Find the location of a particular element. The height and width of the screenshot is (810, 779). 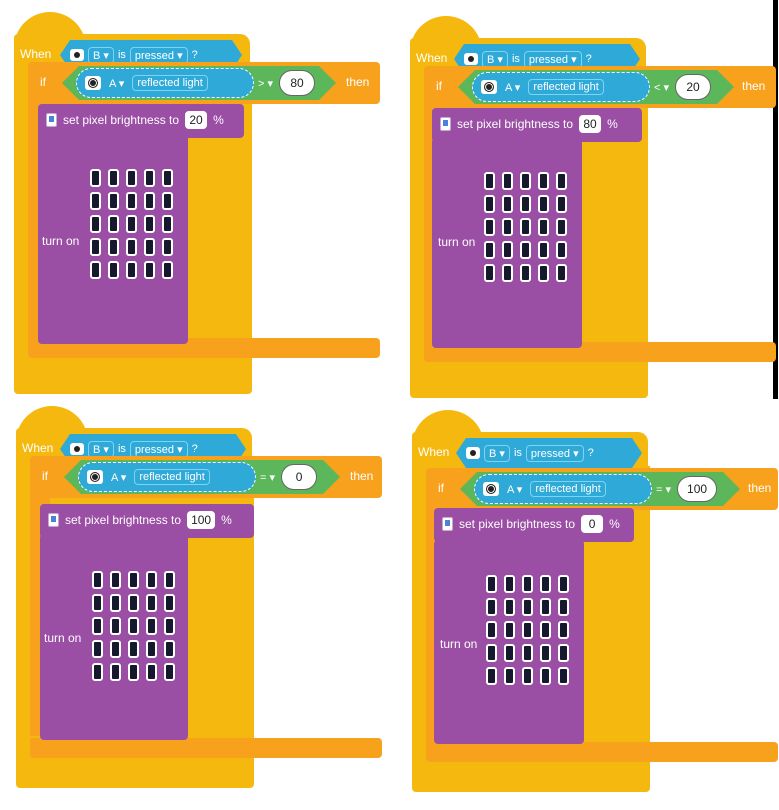

set-brightness-block: set pixel brightness to 0 % is located at coordinates (534, 525).